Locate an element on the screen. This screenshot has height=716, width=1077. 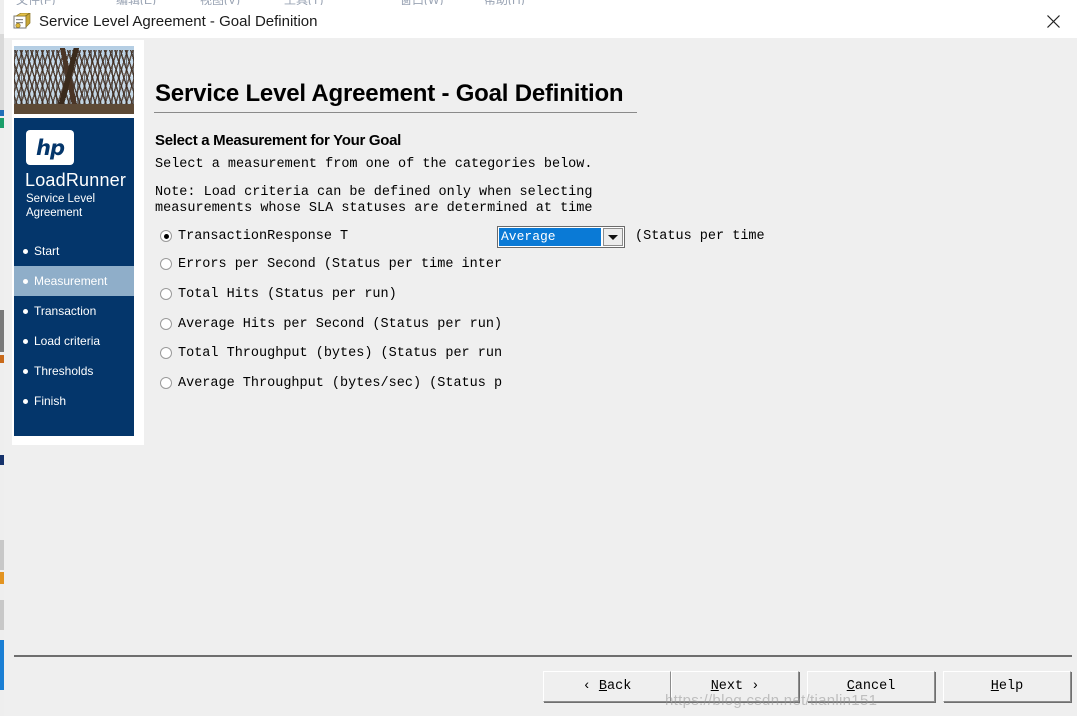
sidebar-item-label: Start is located at coordinates (47, 251).